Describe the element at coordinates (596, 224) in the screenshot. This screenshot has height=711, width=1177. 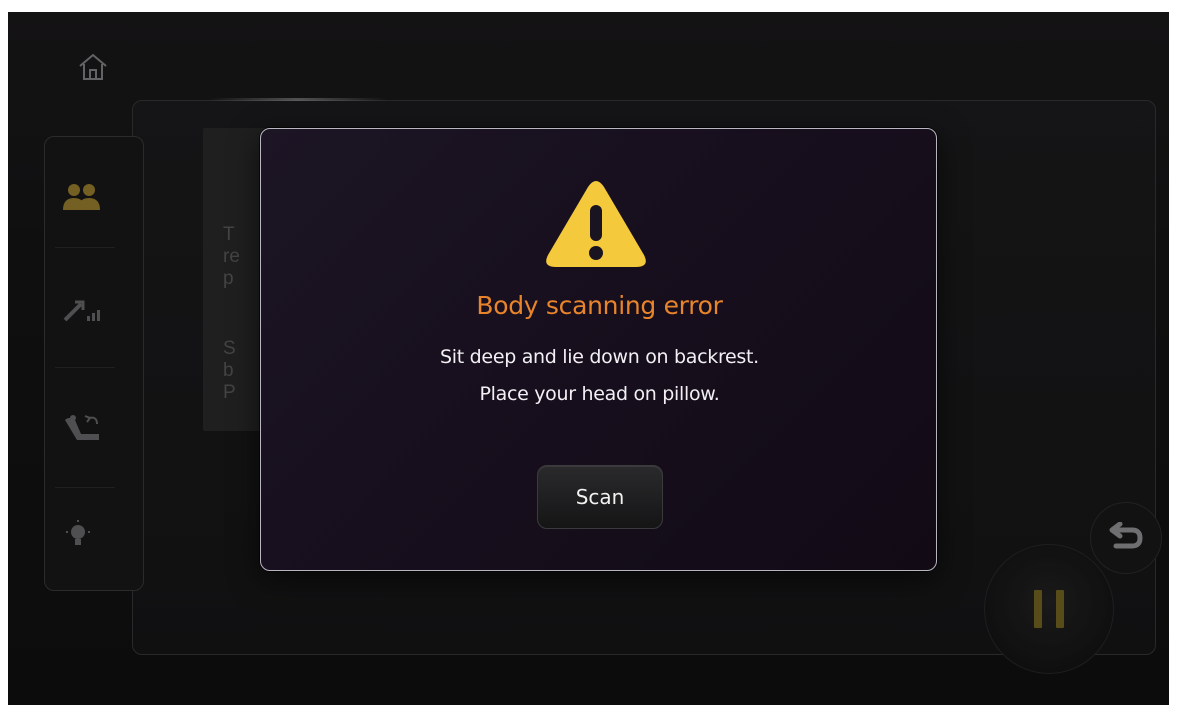
I see `warning-icon` at that location.